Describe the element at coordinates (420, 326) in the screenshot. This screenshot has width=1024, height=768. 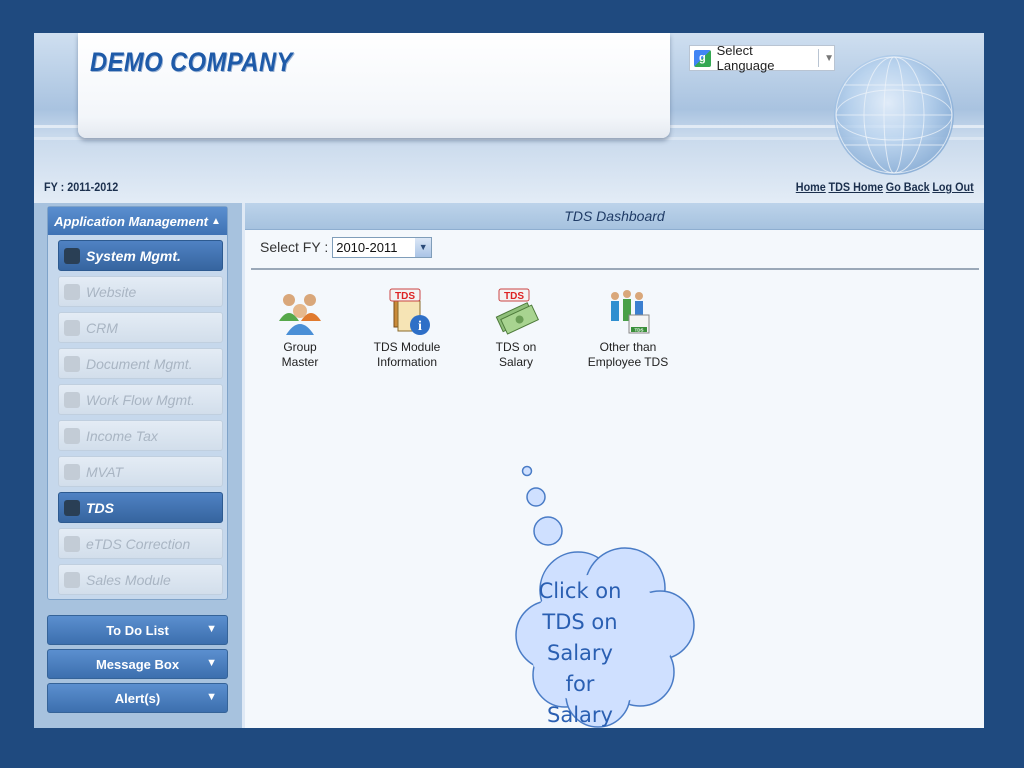
I see `svg-text: i` at that location.